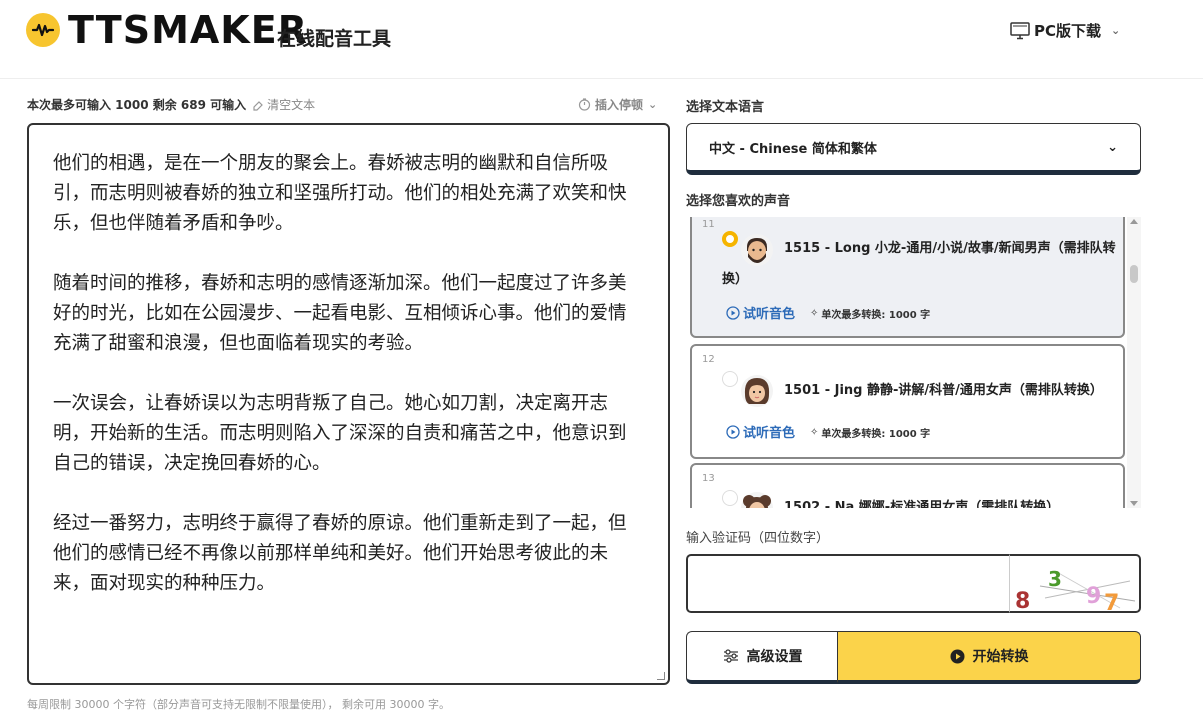 This screenshot has height=722, width=1203. Describe the element at coordinates (730, 656) in the screenshot. I see `sliders-icon` at that location.